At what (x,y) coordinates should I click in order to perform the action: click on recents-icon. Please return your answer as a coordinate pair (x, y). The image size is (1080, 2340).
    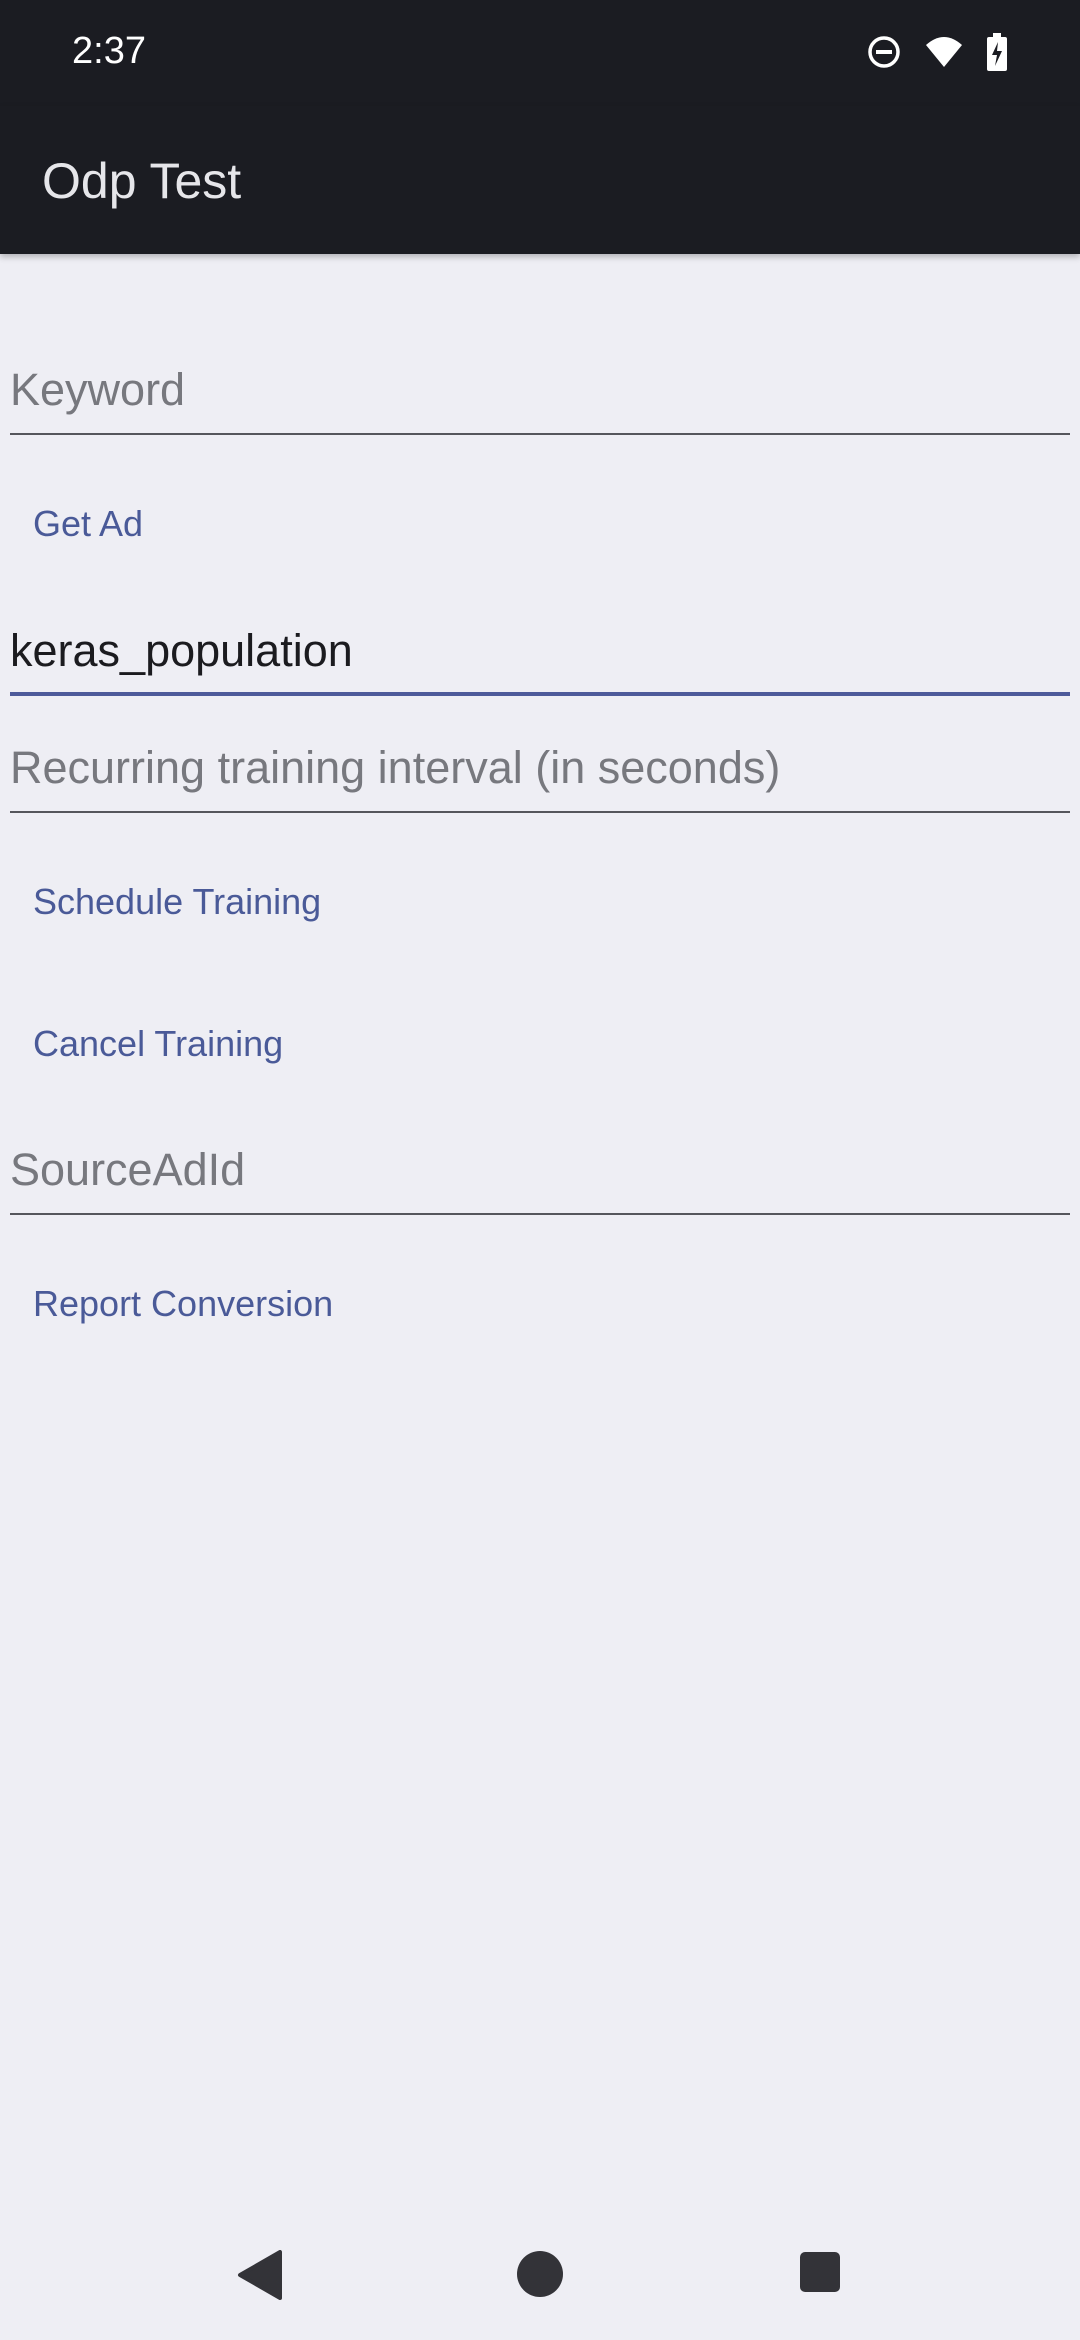
    Looking at the image, I should click on (820, 2274).